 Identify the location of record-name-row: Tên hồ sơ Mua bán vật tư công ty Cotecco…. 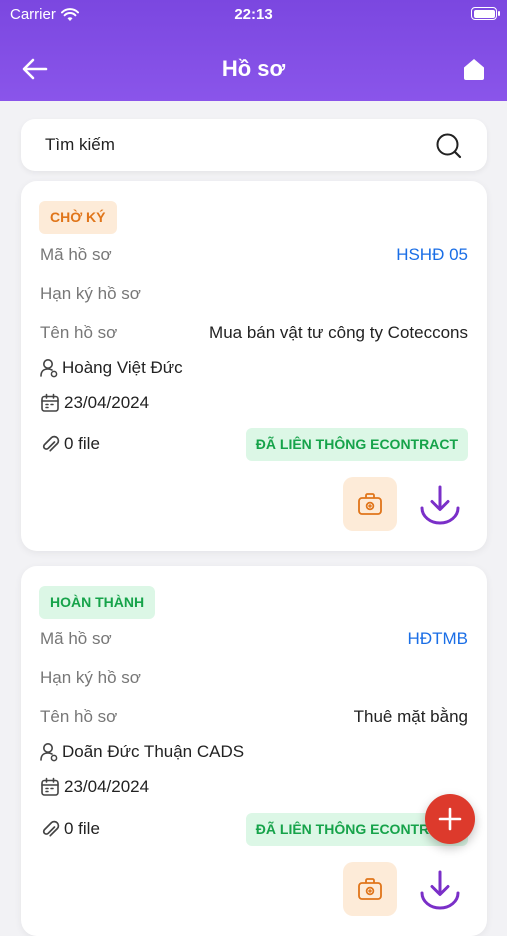
(254, 333).